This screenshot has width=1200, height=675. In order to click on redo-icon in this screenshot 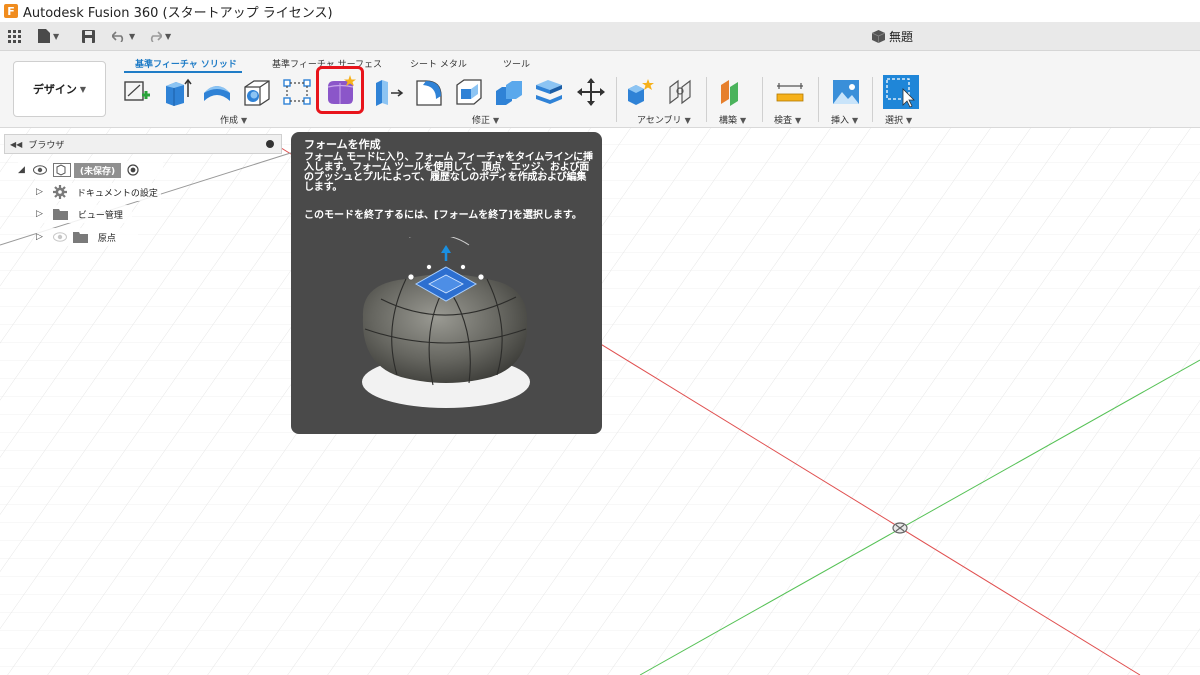, I will do `click(156, 36)`.